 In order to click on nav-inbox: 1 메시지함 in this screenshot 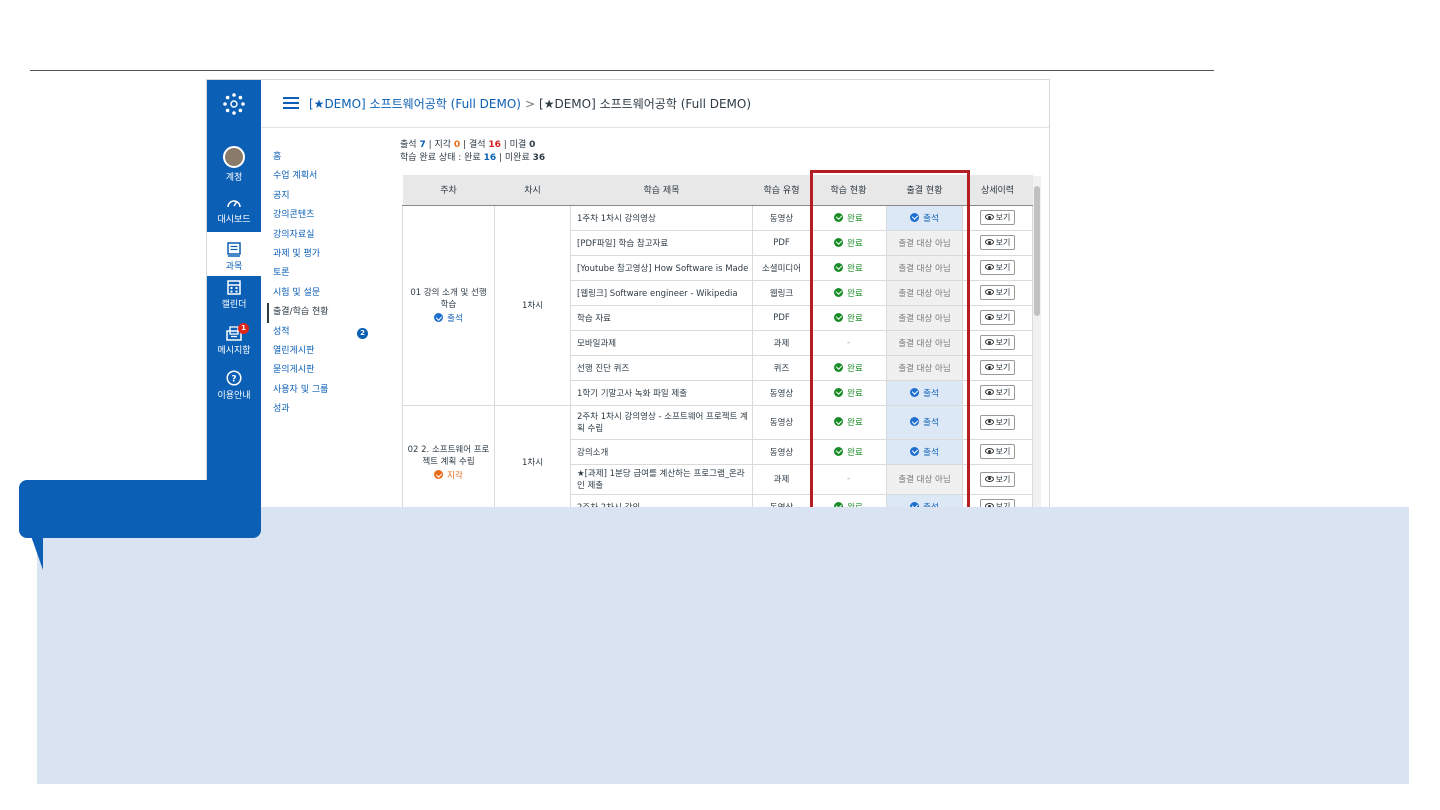, I will do `click(234, 339)`.